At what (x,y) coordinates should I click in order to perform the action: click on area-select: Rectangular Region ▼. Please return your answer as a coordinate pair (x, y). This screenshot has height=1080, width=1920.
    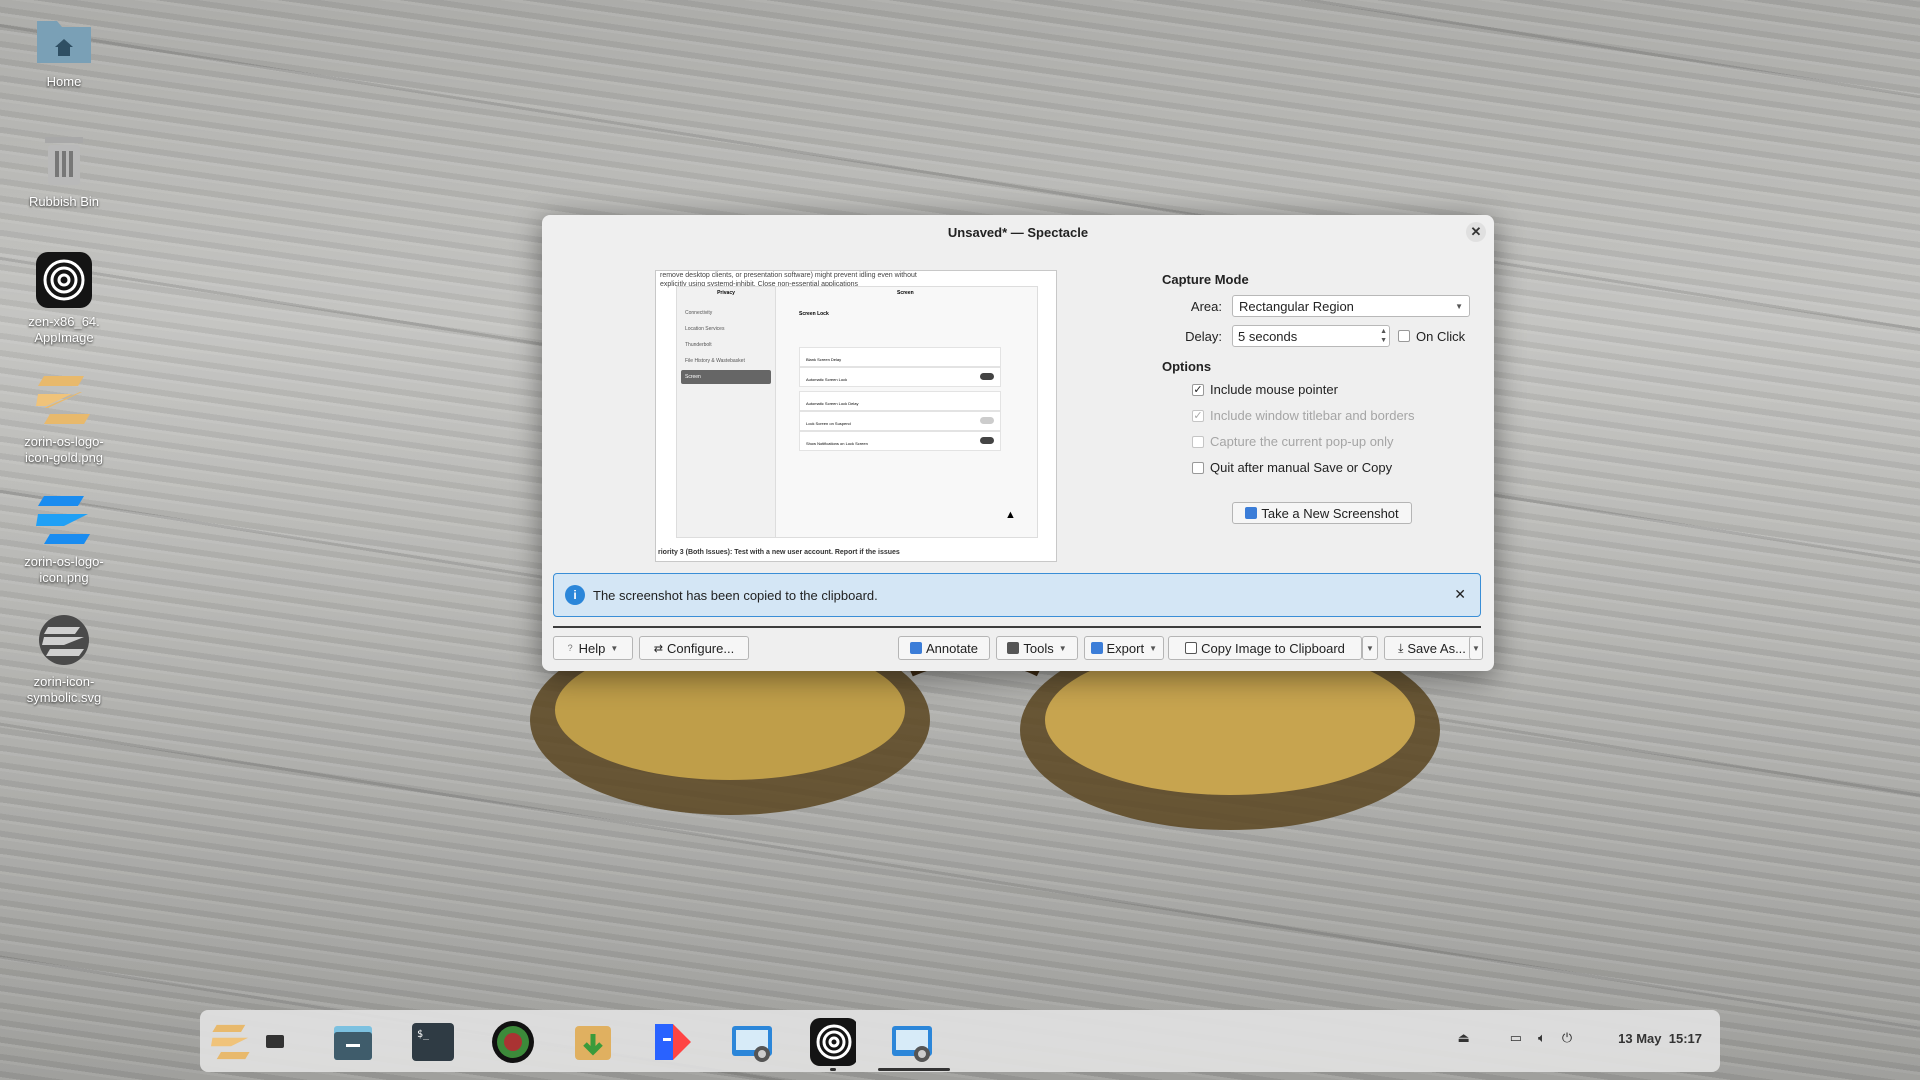
    Looking at the image, I should click on (1351, 306).